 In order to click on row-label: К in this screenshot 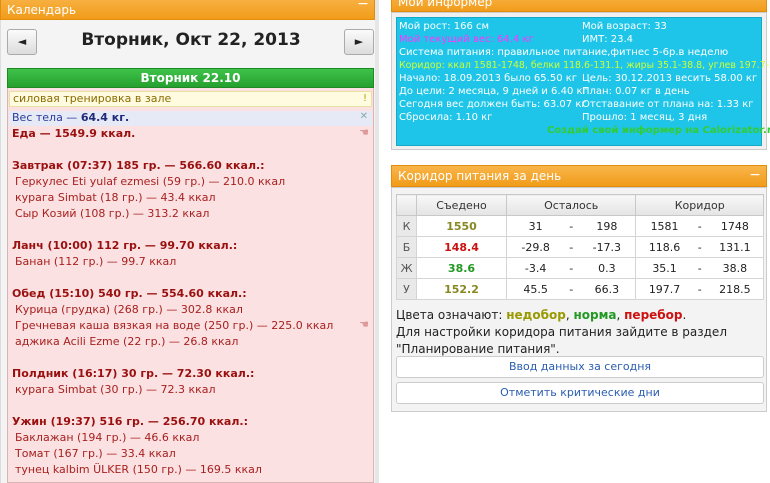, I will do `click(406, 226)`.